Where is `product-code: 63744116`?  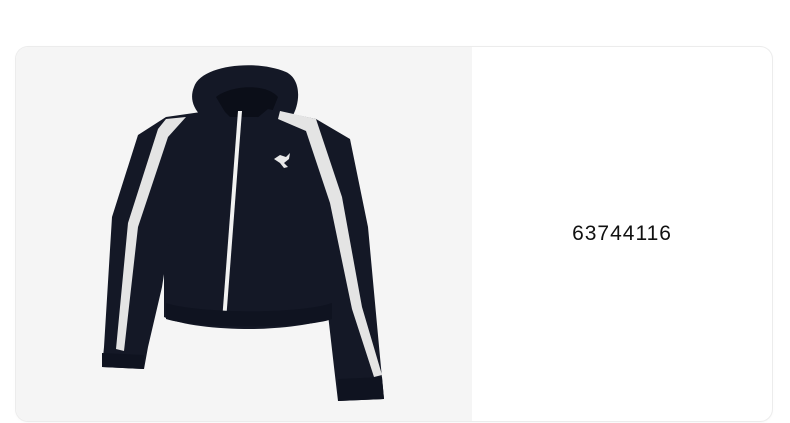 product-code: 63744116 is located at coordinates (622, 233).